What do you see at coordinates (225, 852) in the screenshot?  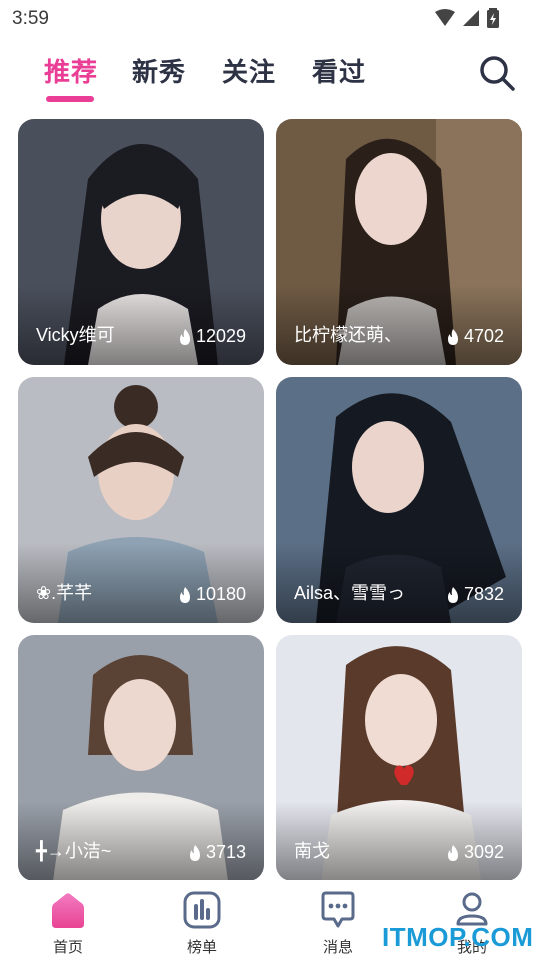 I see `heat-value: 3713` at bounding box center [225, 852].